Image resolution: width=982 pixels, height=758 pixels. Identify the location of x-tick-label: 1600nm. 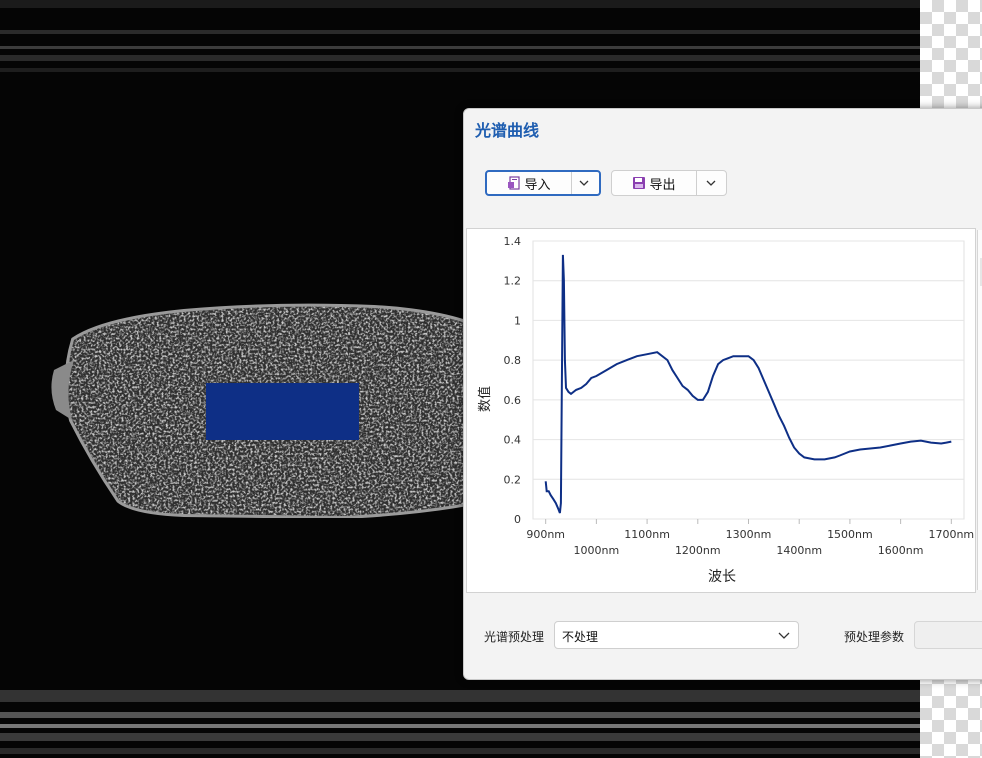
(901, 550).